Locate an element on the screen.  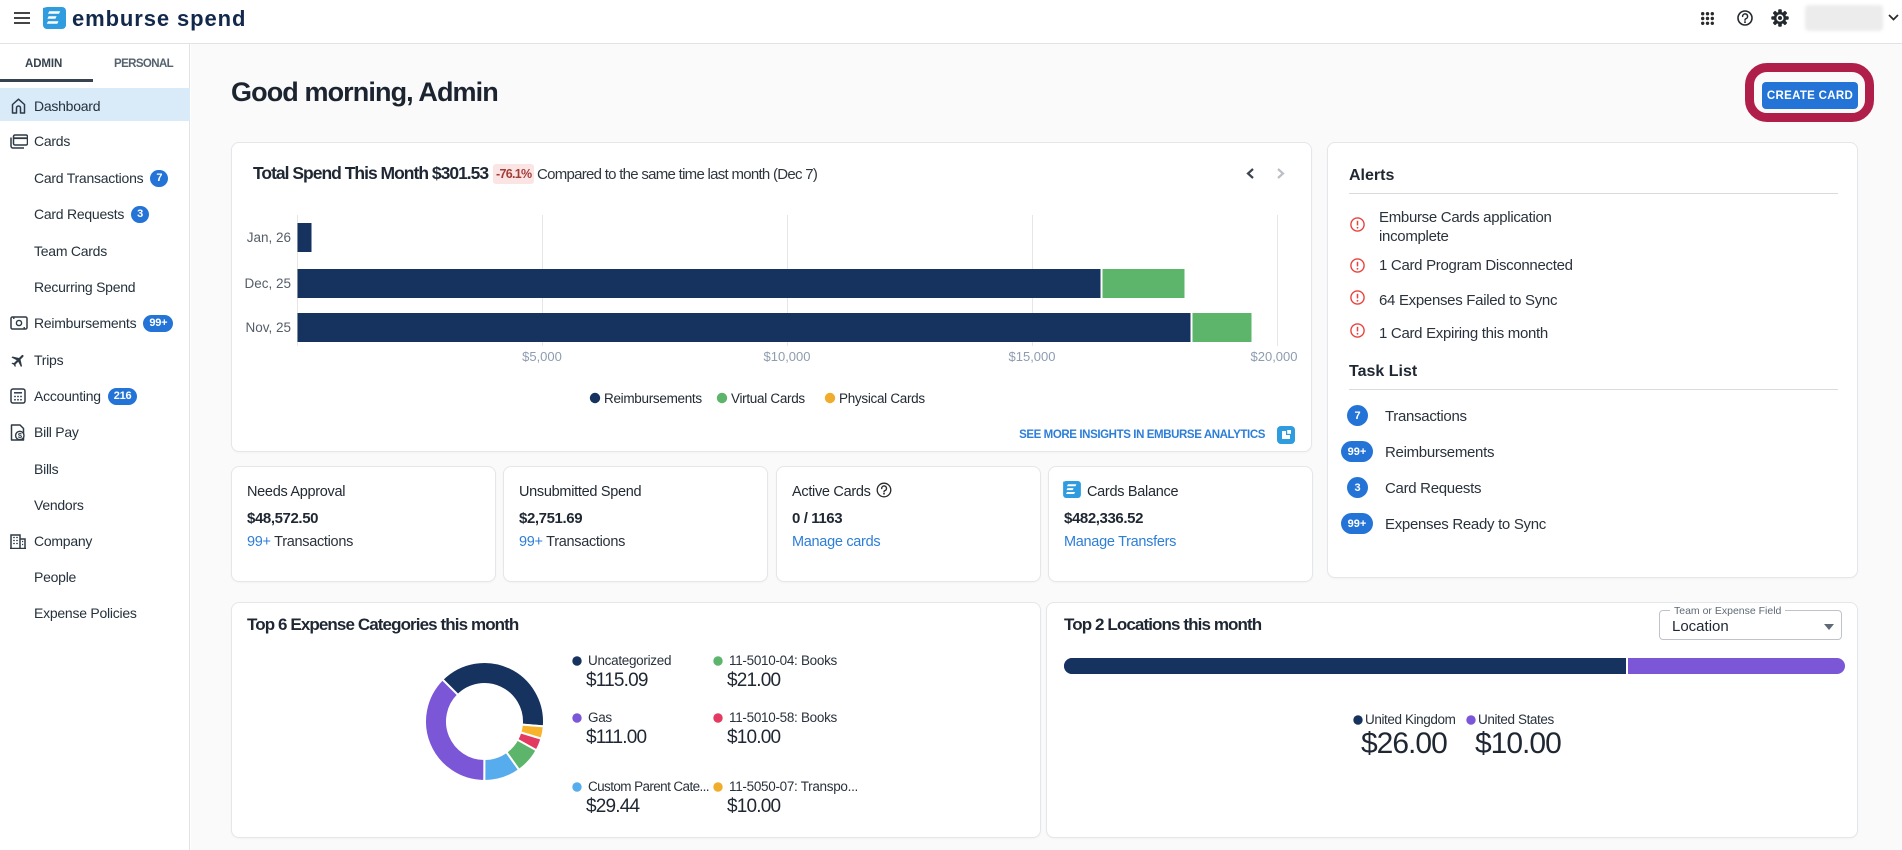
svg-text: Reimbursements is located at coordinates (653, 398).